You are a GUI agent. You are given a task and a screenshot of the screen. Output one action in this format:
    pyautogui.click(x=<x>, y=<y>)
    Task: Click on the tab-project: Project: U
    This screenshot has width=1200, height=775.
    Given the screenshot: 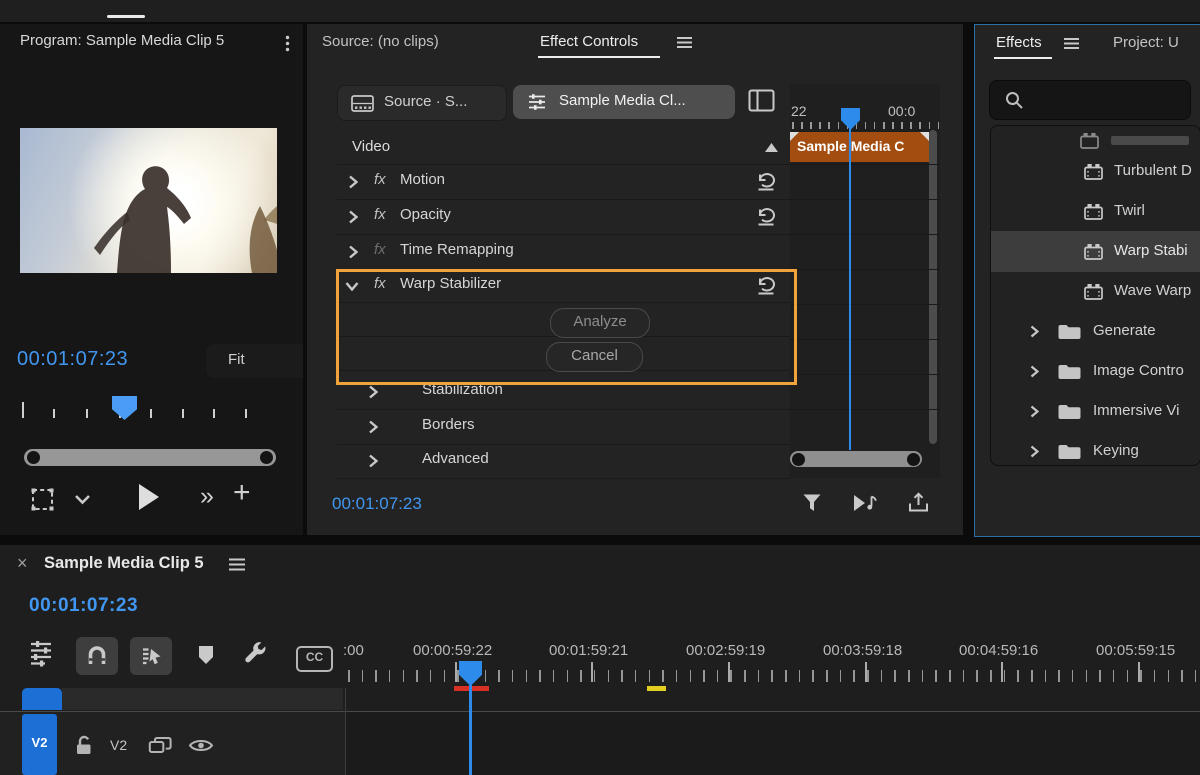 What is the action you would take?
    pyautogui.click(x=1146, y=42)
    